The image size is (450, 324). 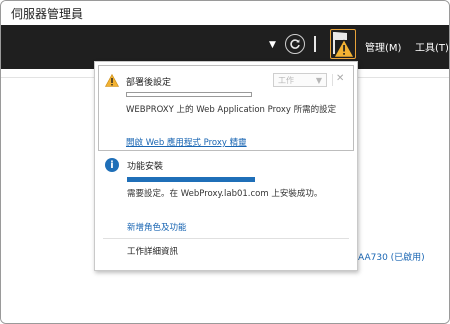 I want to click on close-separator, so click(x=332, y=80).